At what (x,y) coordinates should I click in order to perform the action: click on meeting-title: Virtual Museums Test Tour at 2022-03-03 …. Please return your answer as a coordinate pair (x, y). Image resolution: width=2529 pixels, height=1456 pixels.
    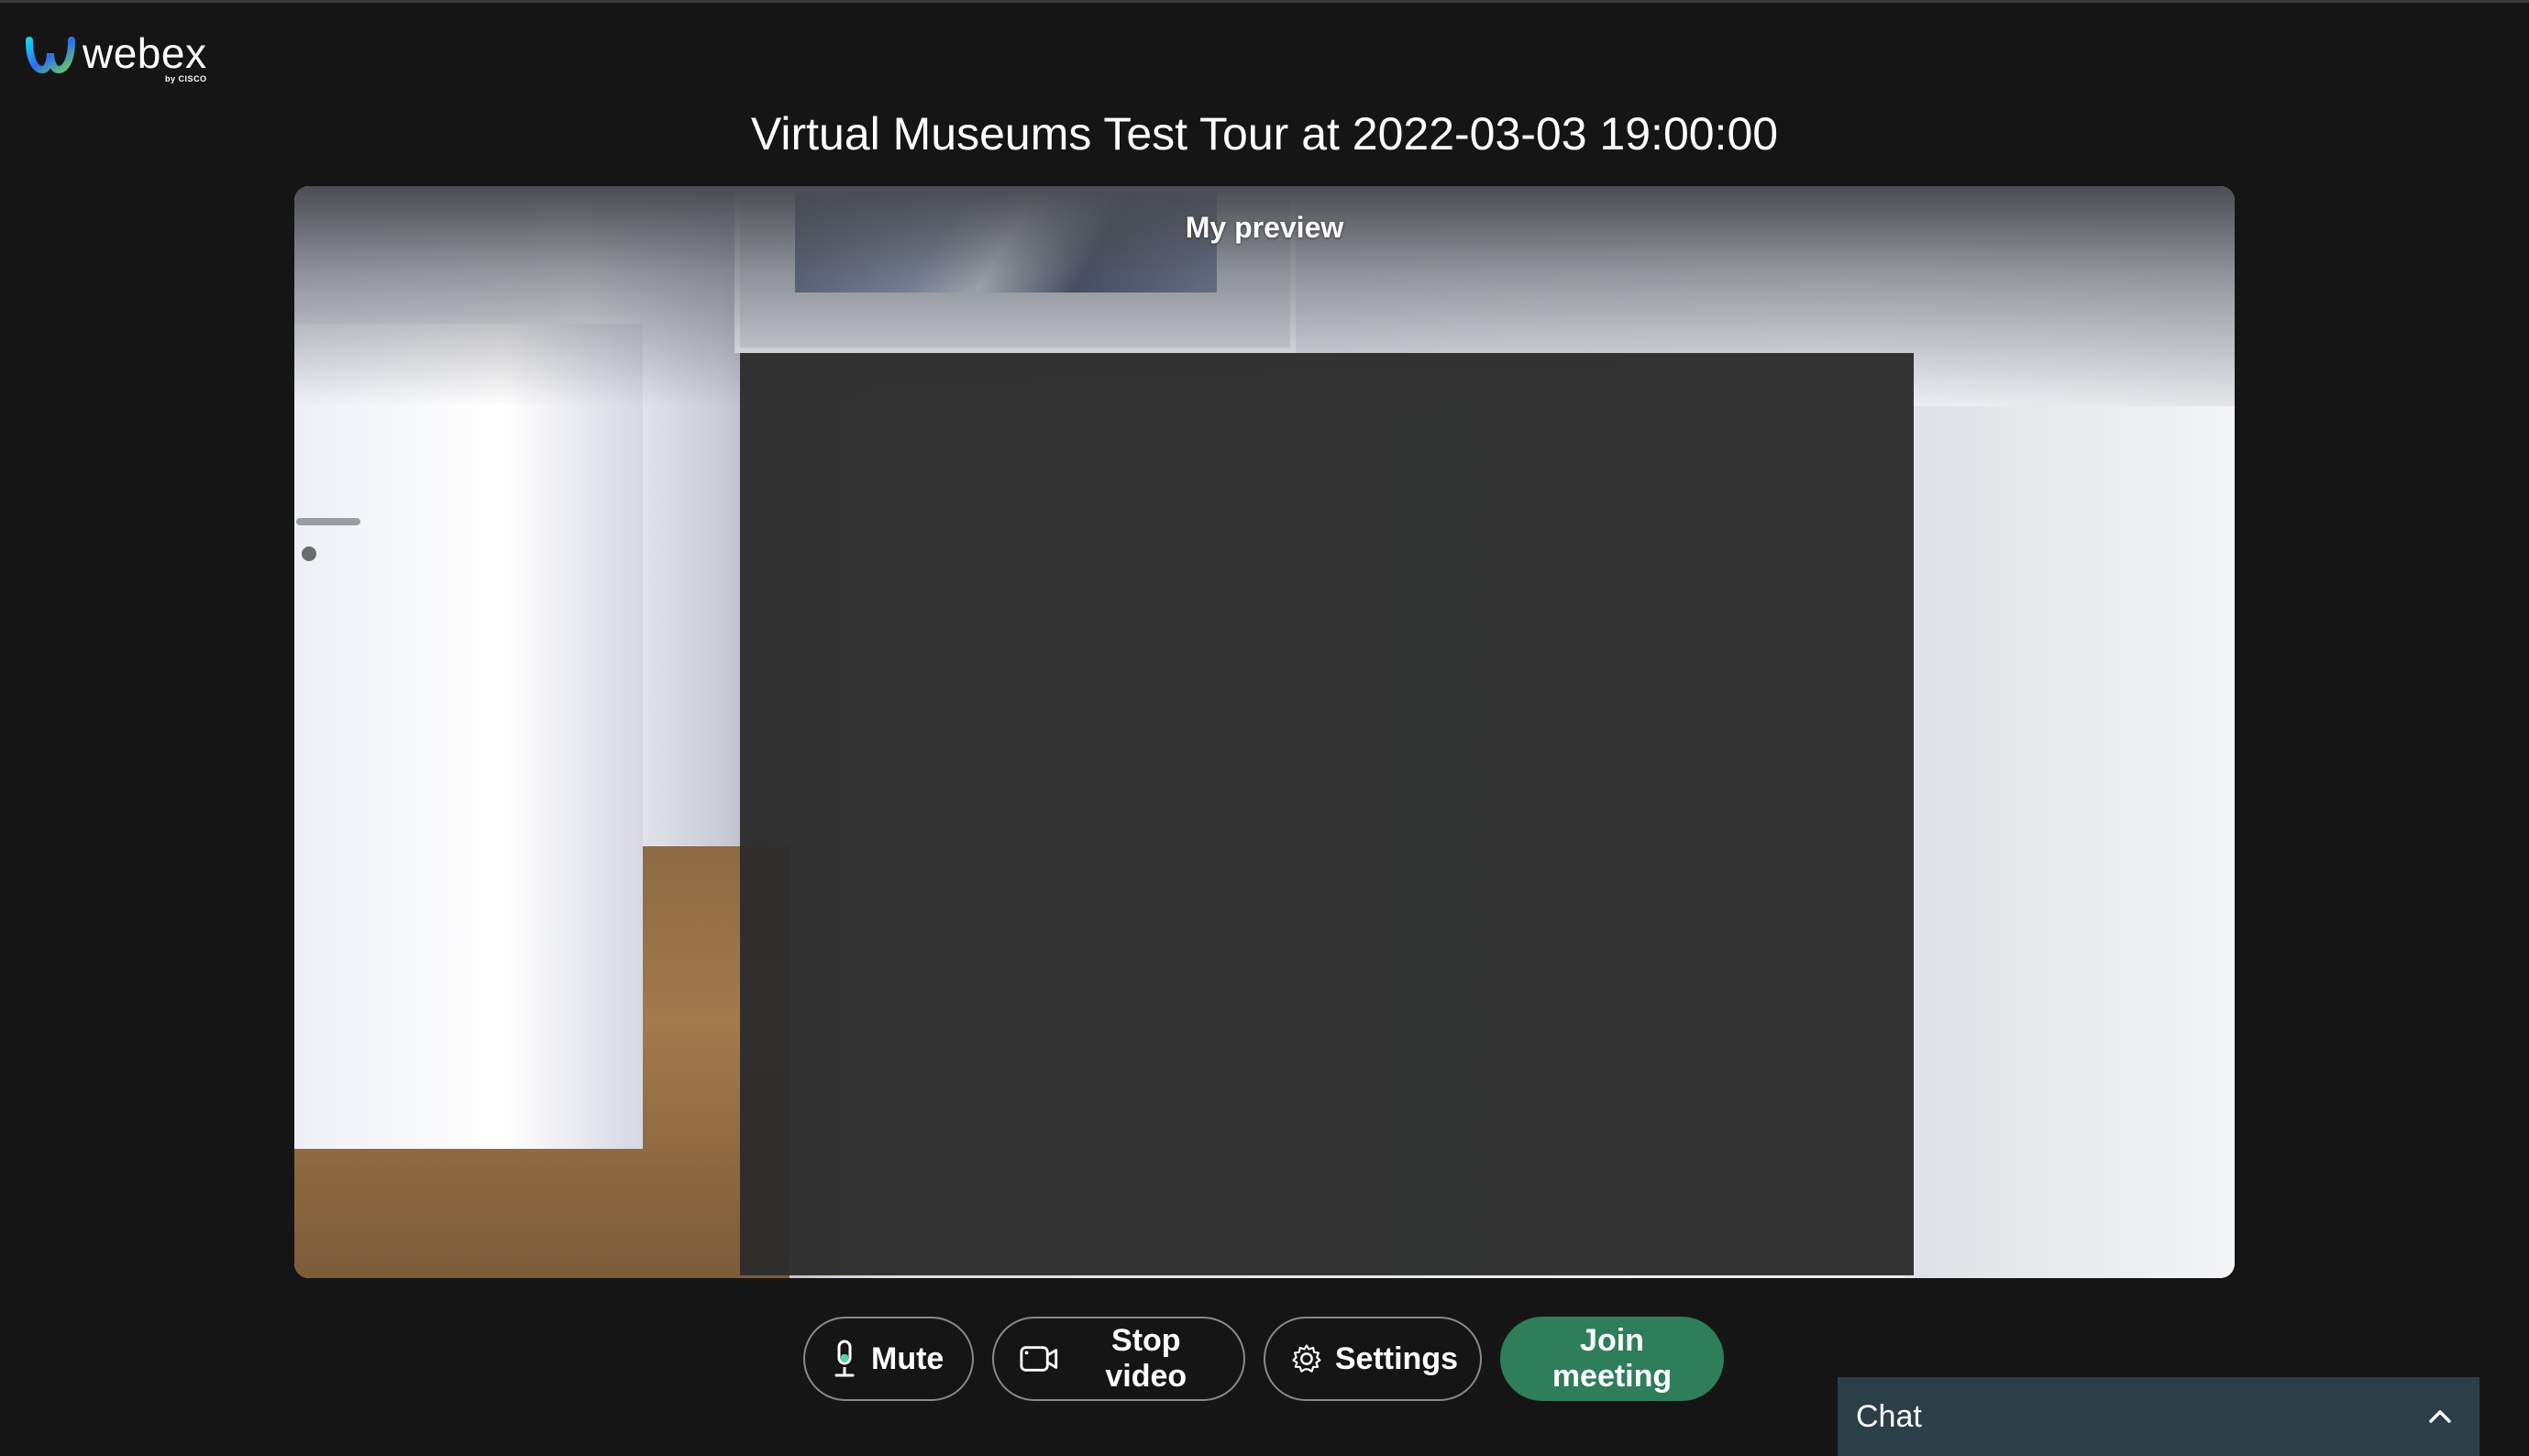
    Looking at the image, I should click on (1264, 134).